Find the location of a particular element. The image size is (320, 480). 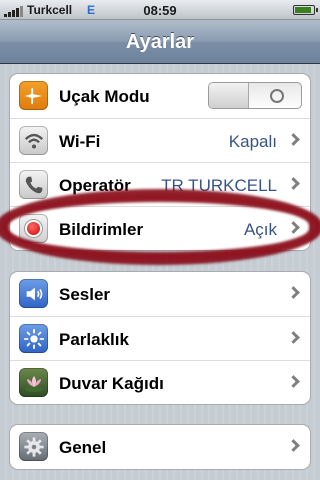

settings-row-wifi: Wi-Fi Kapalı is located at coordinates (160, 140).